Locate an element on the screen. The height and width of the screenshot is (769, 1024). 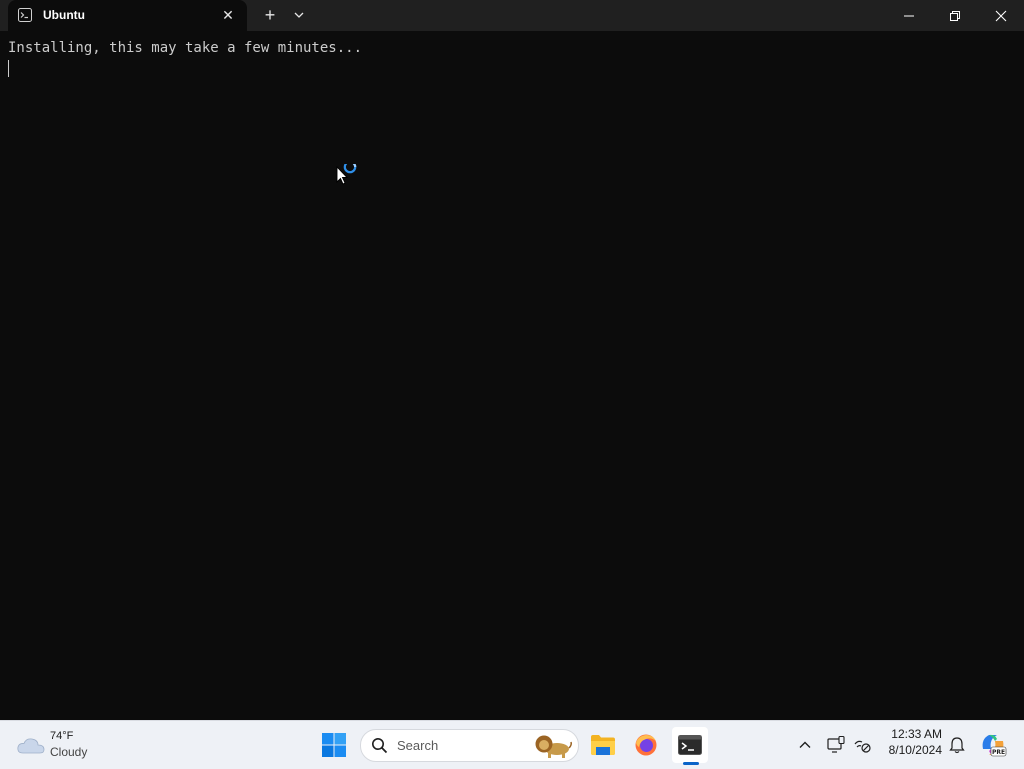
windows-start-icon is located at coordinates (334, 745).